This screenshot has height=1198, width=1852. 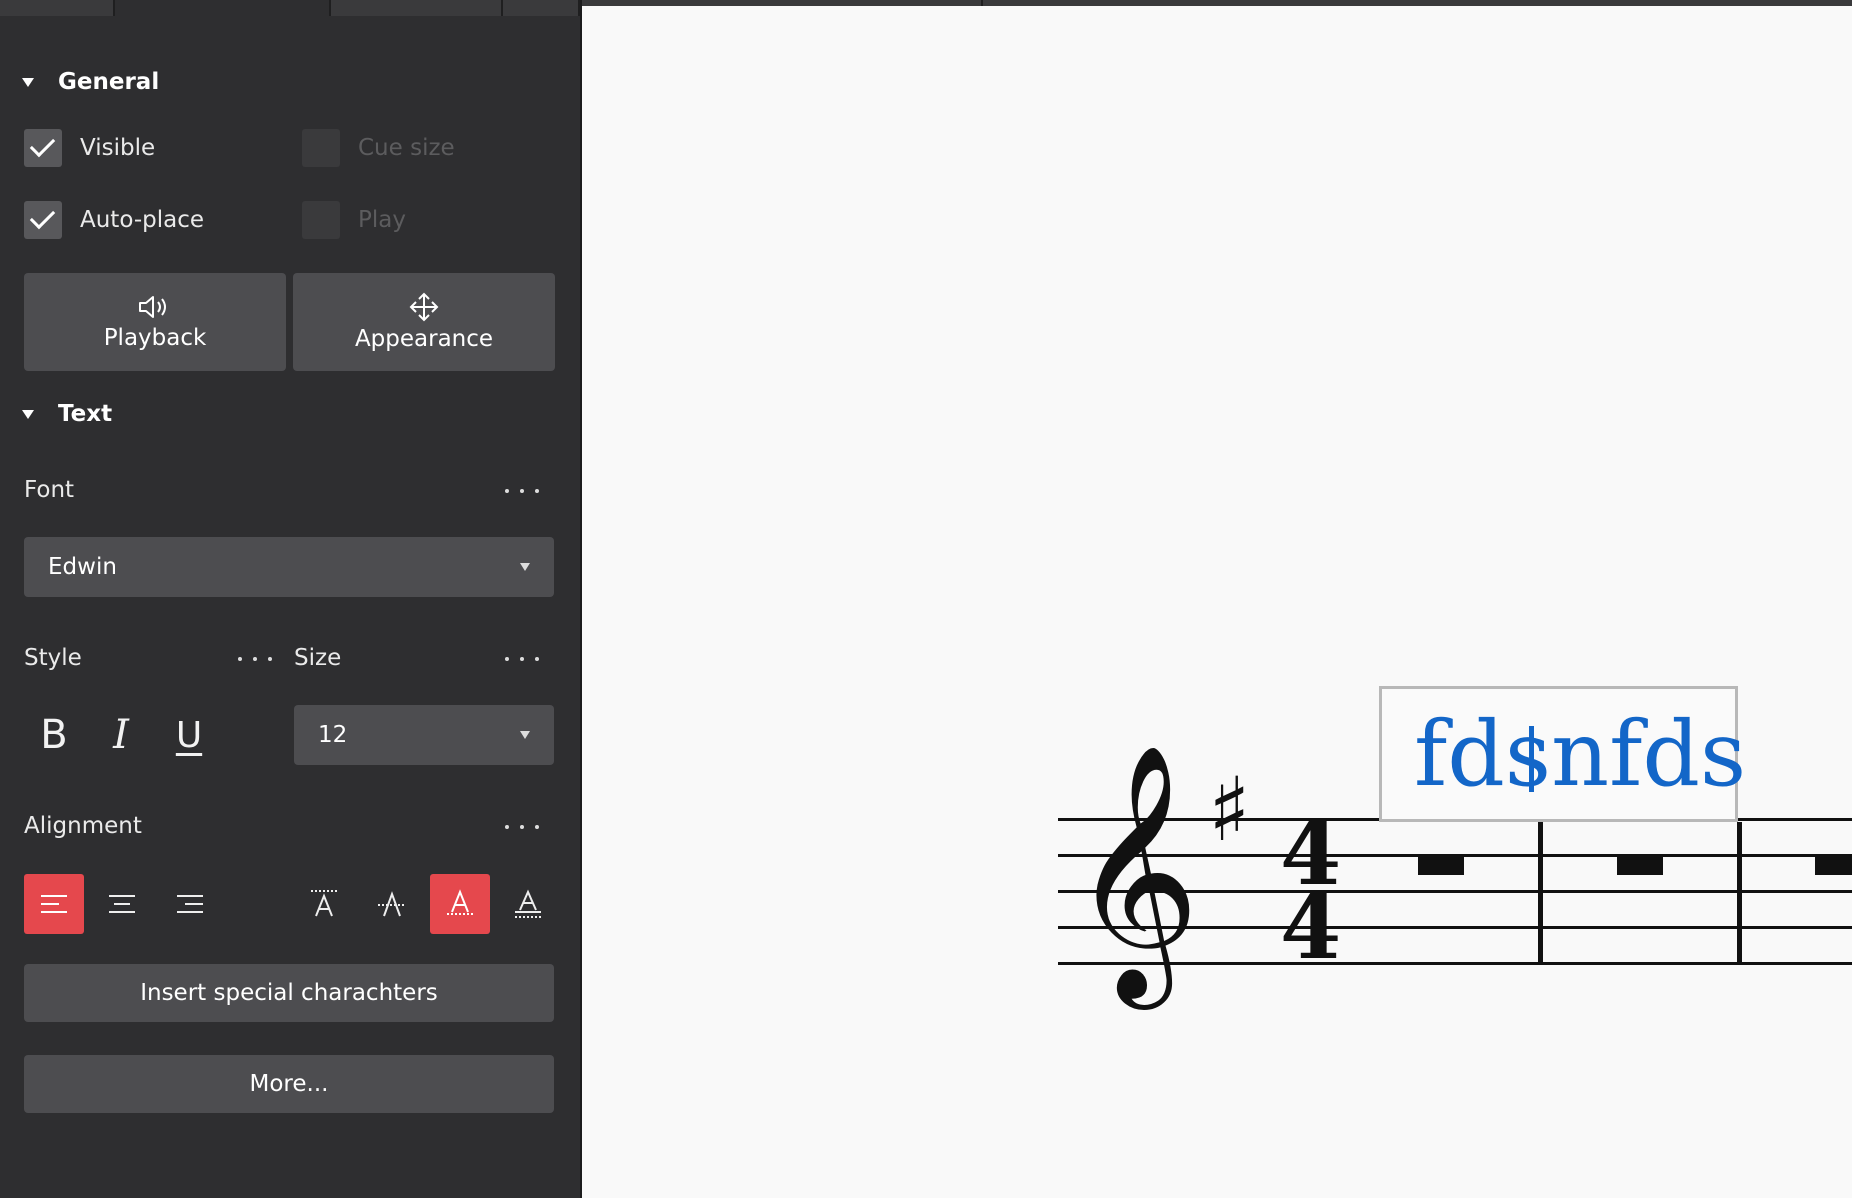 What do you see at coordinates (152, 307) in the screenshot?
I see `speaker-icon` at bounding box center [152, 307].